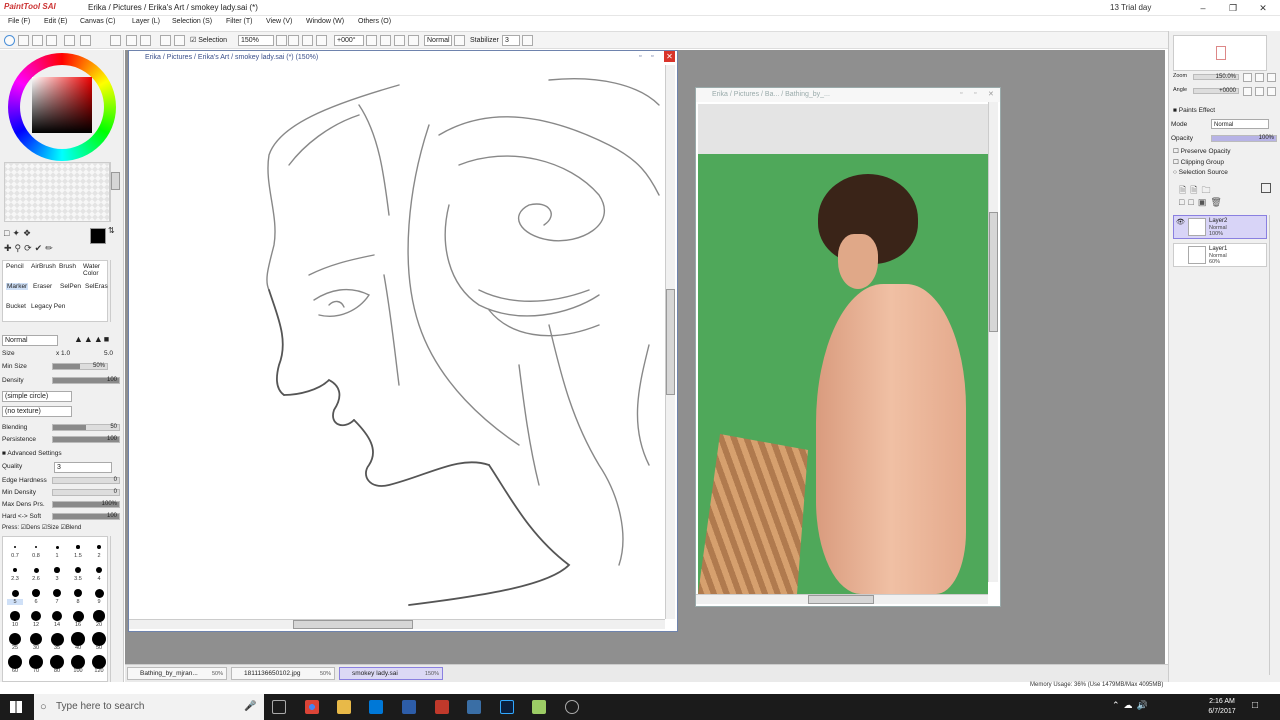 Image resolution: width=1280 pixels, height=720 pixels. I want to click on tab-smokey-lady: smokey lady.sai 150%, so click(391, 673).